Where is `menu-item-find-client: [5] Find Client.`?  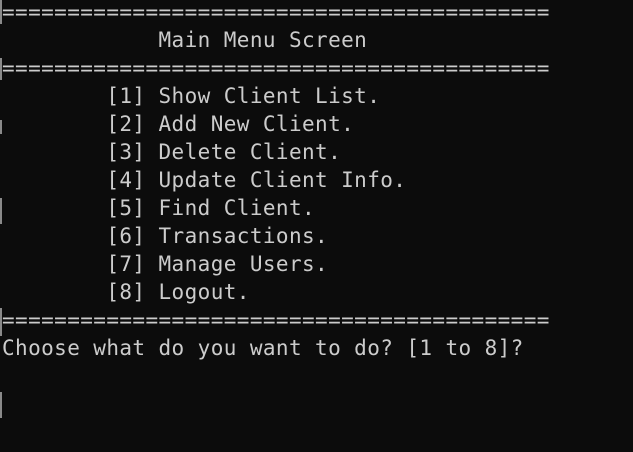
menu-item-find-client: [5] Find Client. is located at coordinates (159, 208).